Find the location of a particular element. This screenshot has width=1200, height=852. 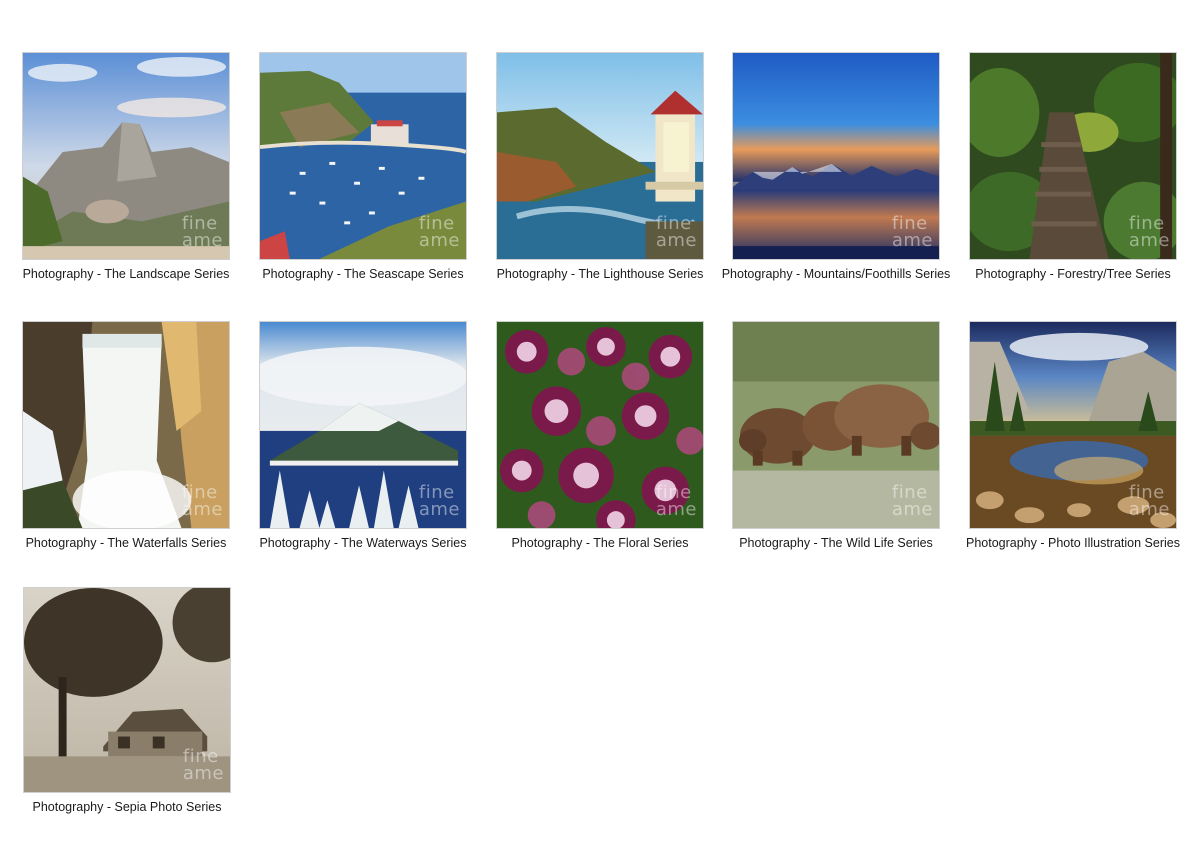

landscape-thumbnail: fine ame is located at coordinates (126, 156).